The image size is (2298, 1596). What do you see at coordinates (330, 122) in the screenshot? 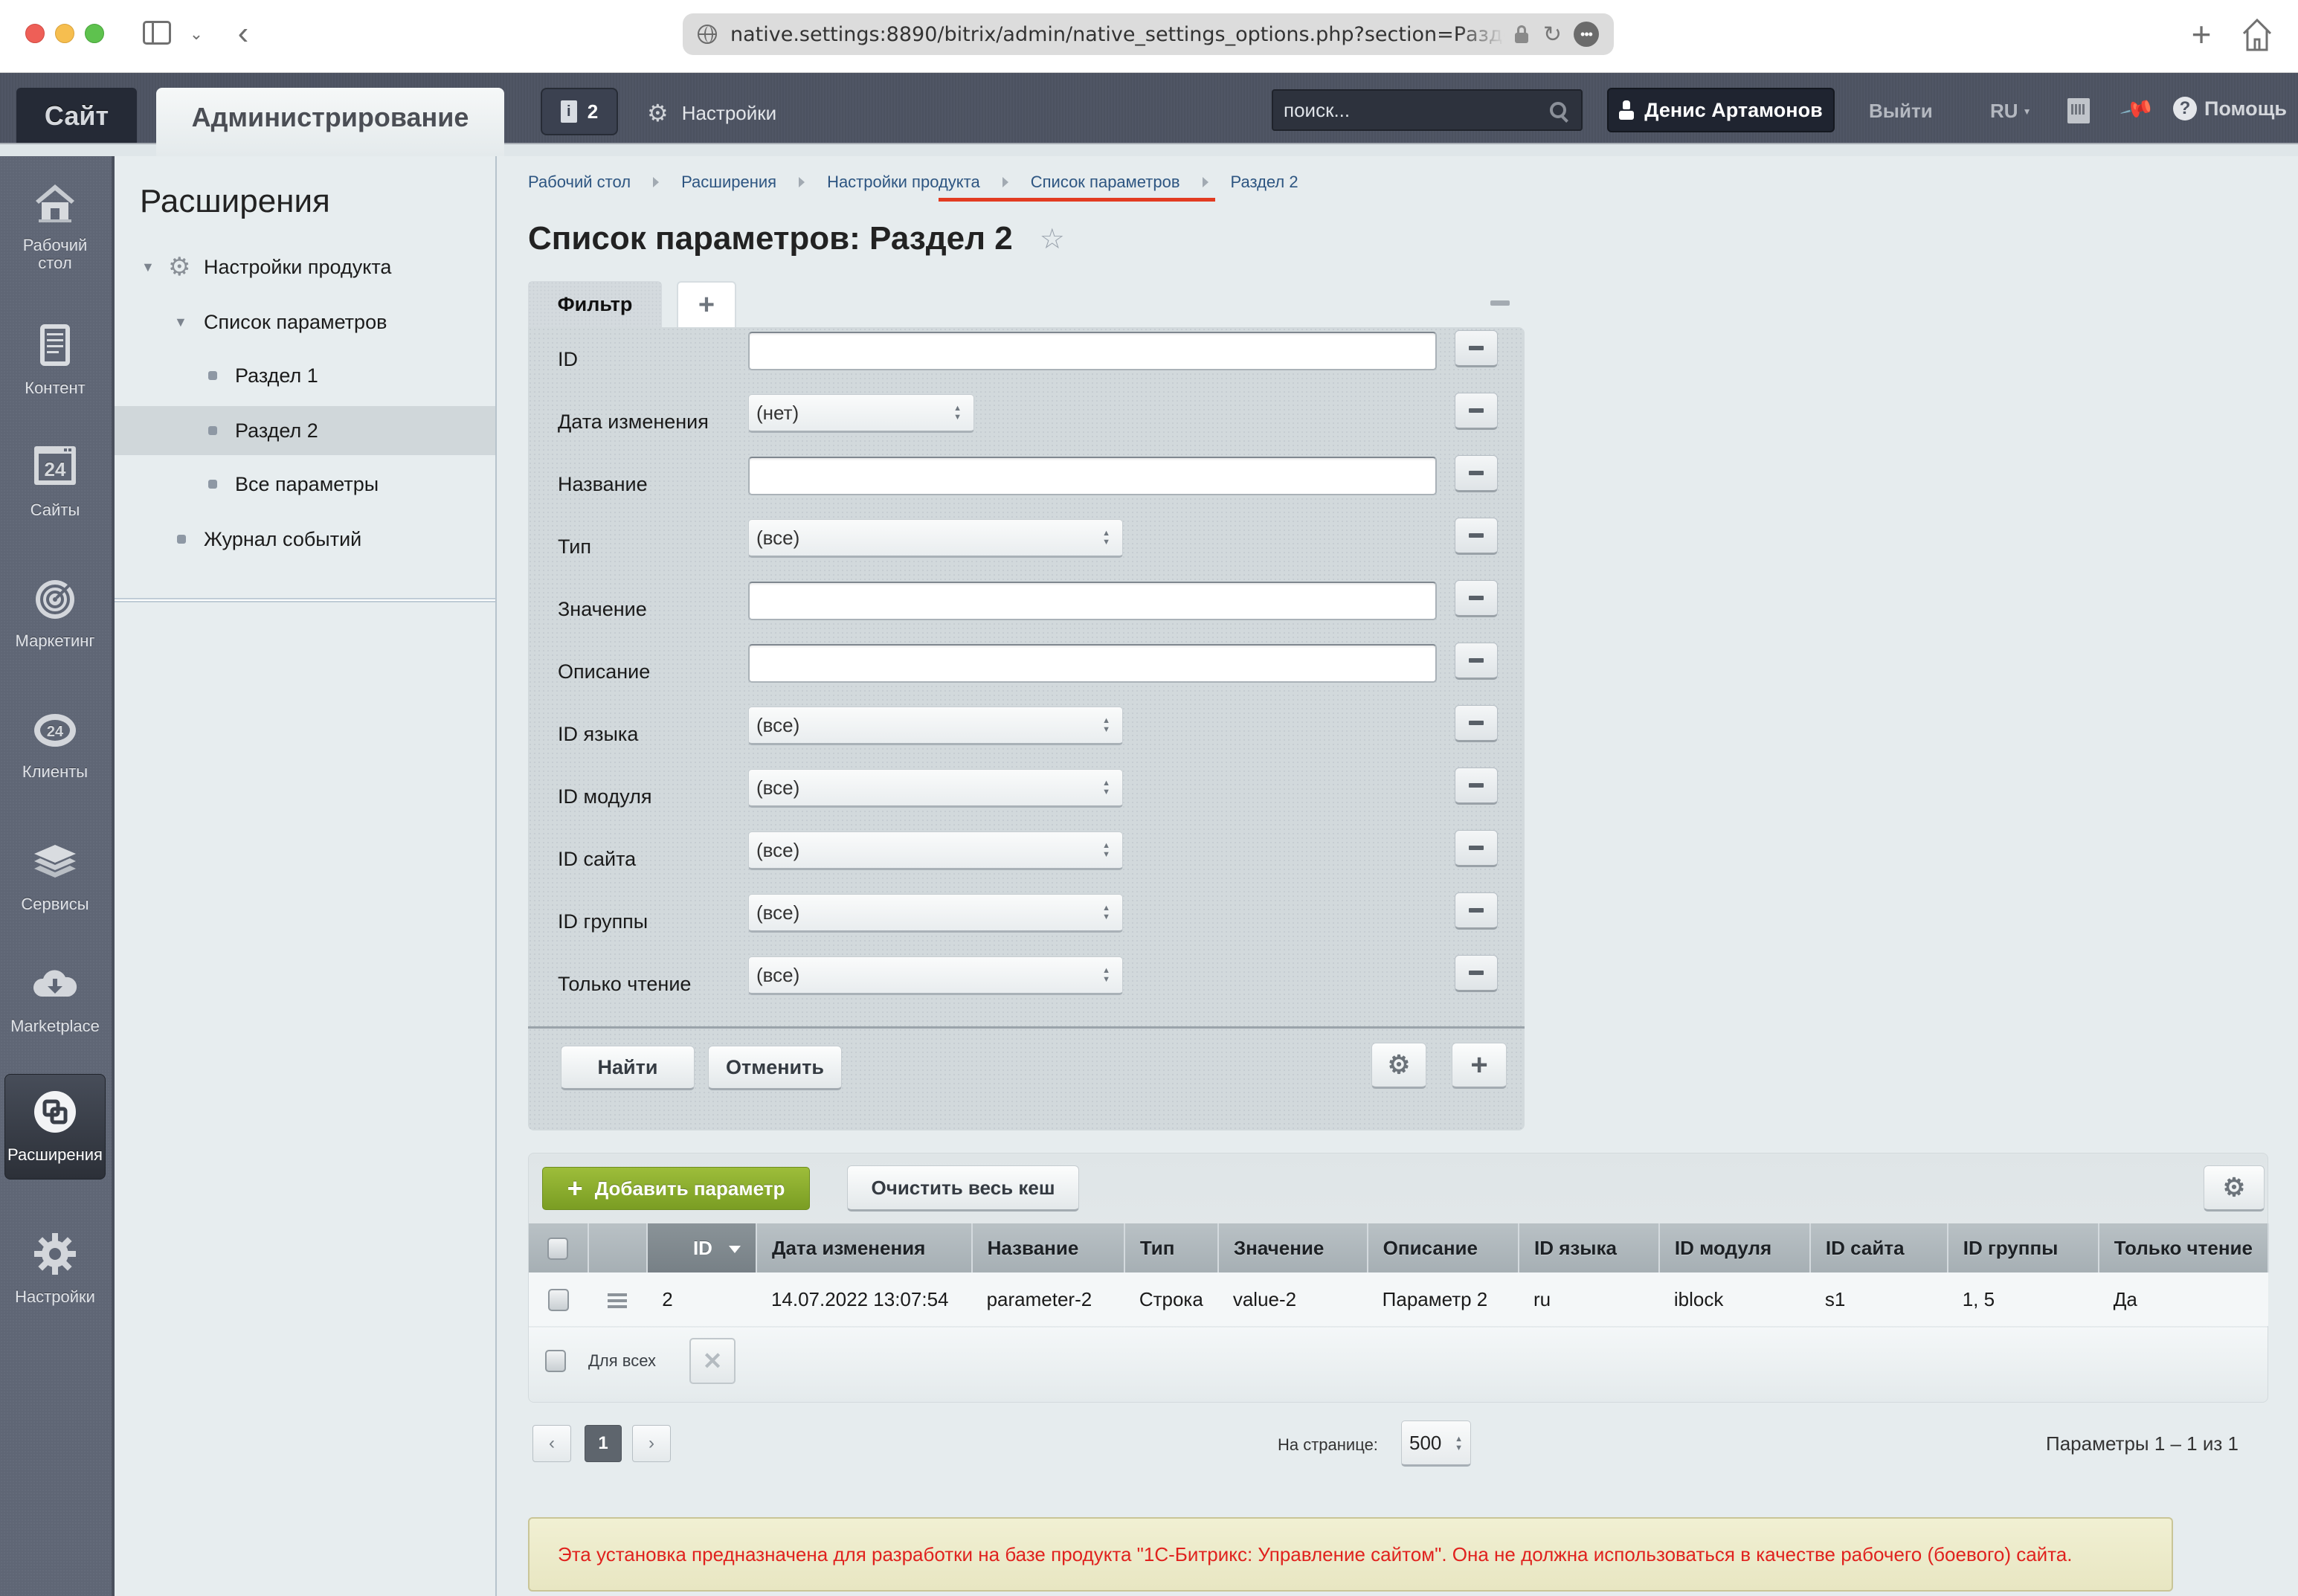
I see `tab-administration: Администрирование` at bounding box center [330, 122].